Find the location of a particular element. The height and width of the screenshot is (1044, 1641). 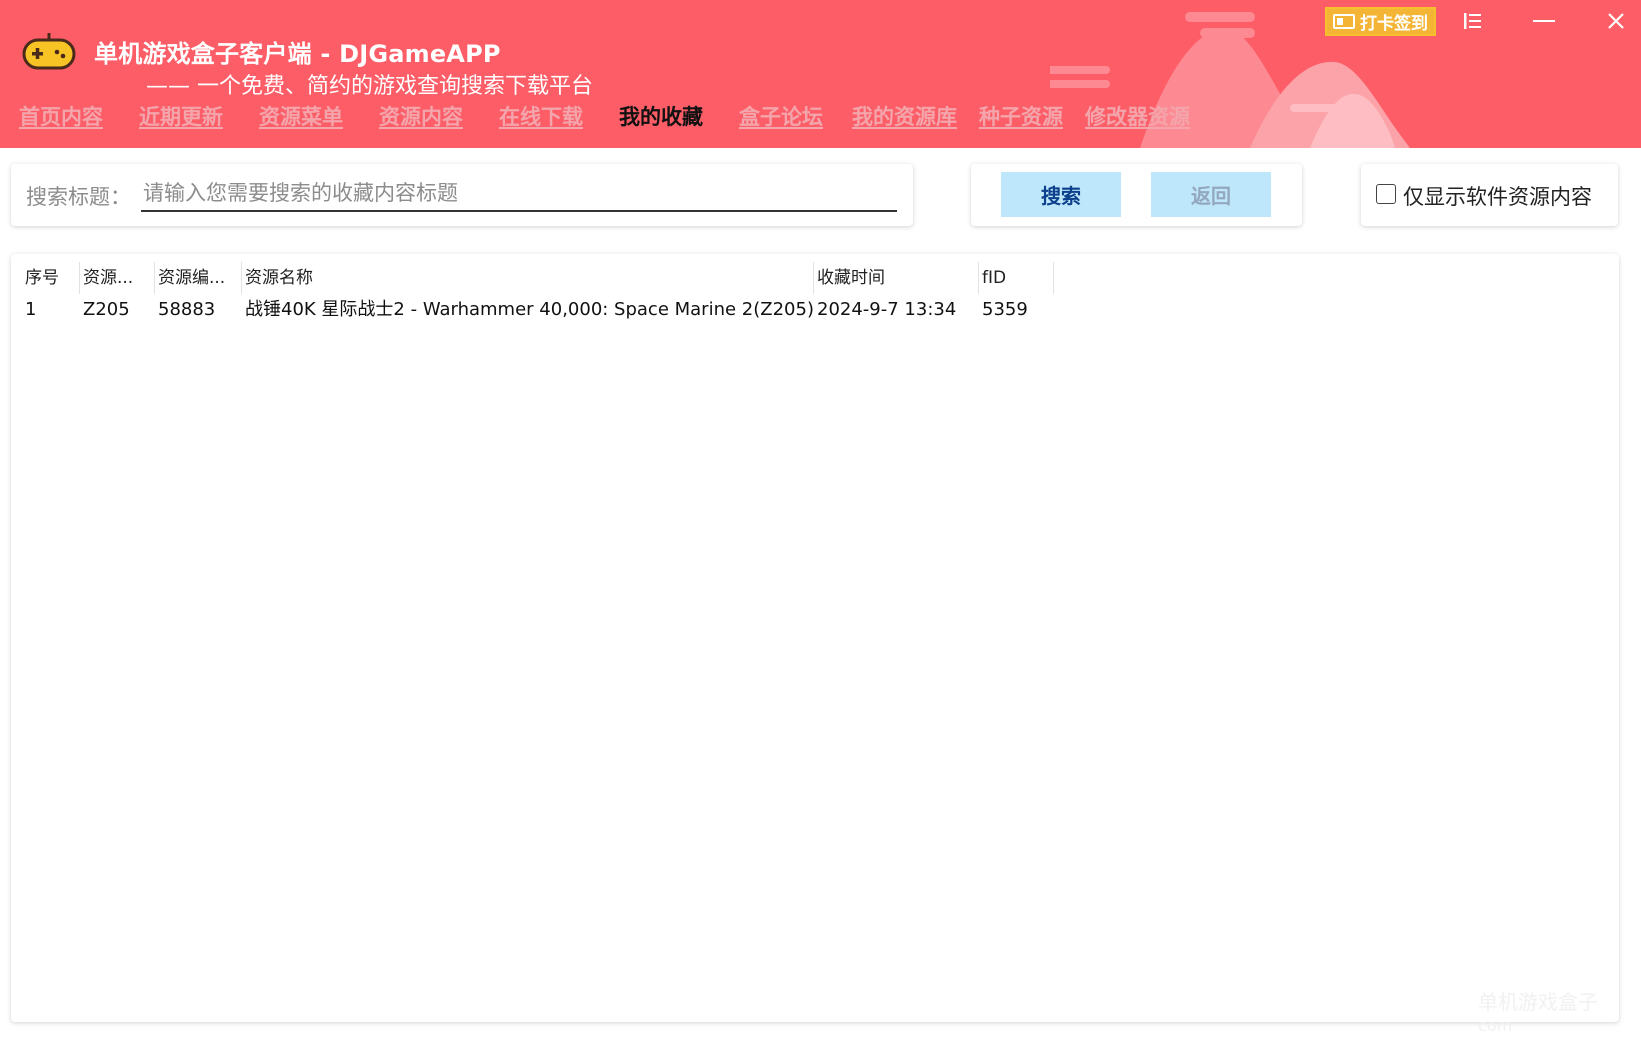

app-title: 单机游戏盒子客户端 - DJGameAPP is located at coordinates (297, 54).